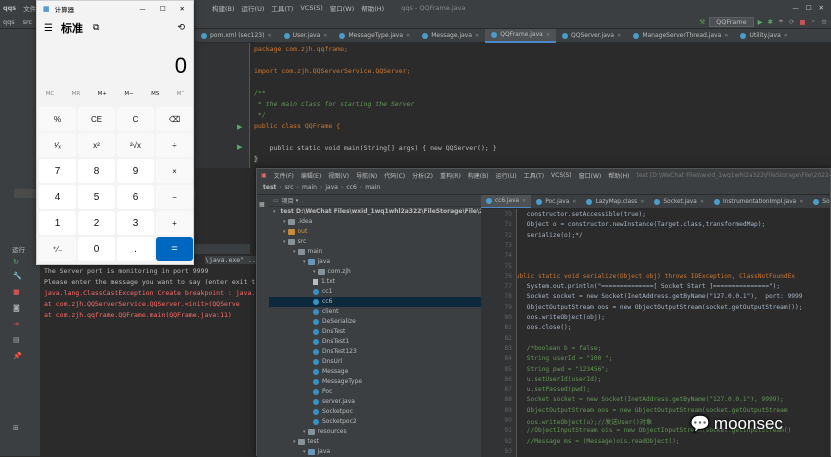 The height and width of the screenshot is (457, 831). I want to click on digit-0-button: 0, so click(96, 249).